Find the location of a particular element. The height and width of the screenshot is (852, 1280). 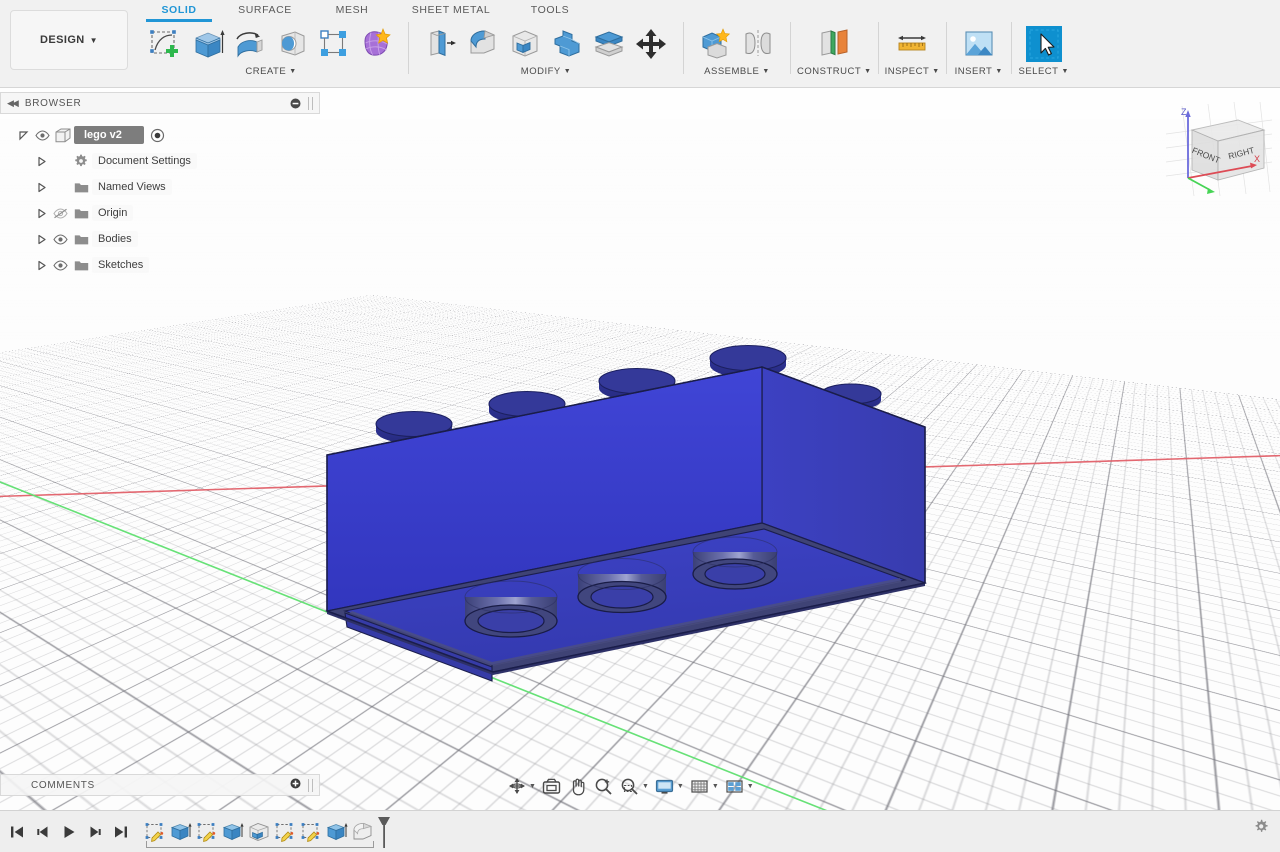

ribbon-group-label-construct: CONSTRUCT ▼ is located at coordinates (834, 71).